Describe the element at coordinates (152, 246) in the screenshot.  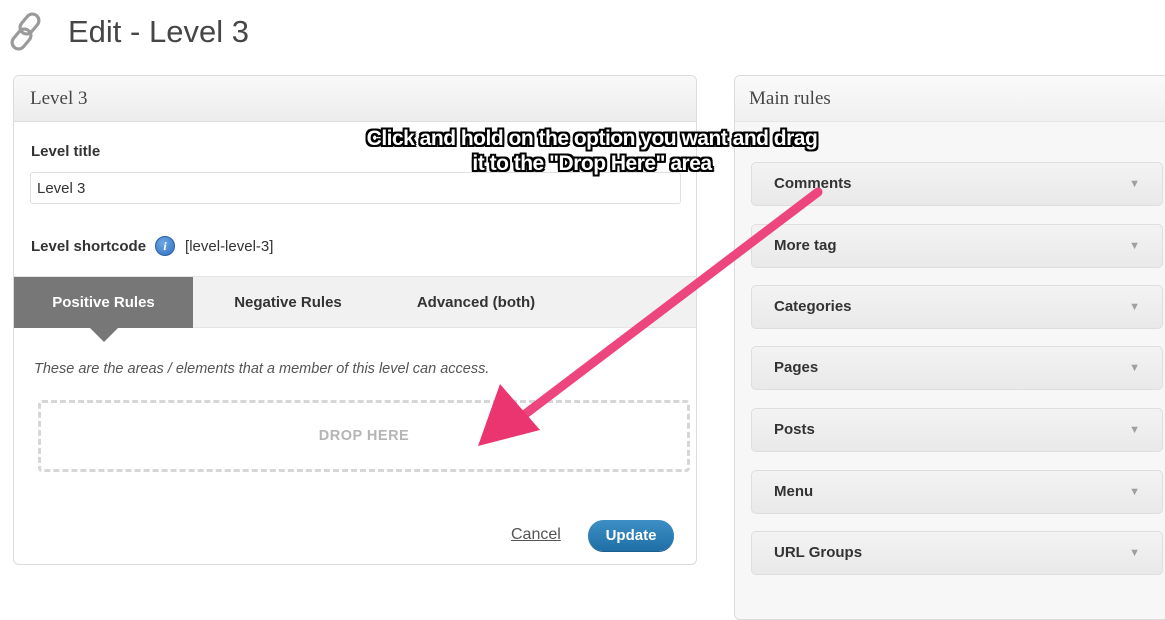
I see `level-shortcode-row: Level shortcode i [level-level-3]` at that location.